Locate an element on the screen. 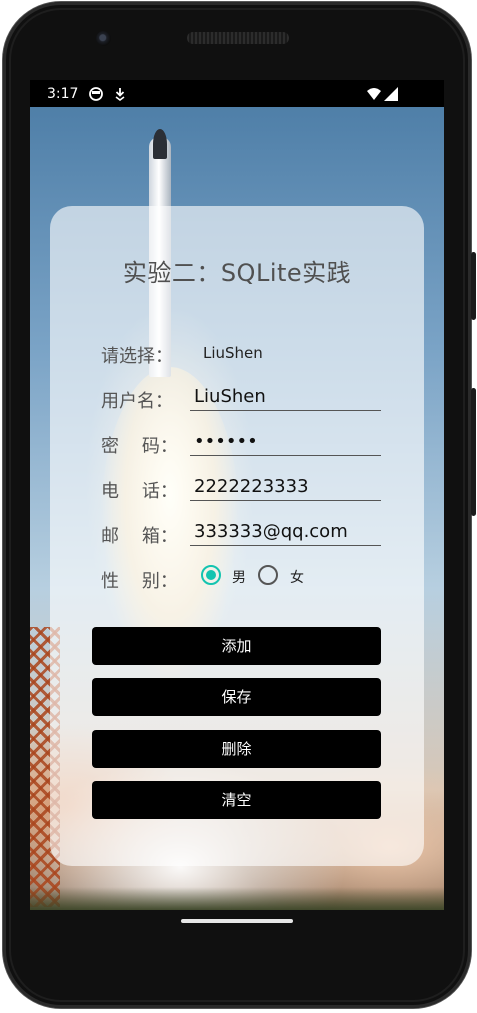  delete-button: 删除 is located at coordinates (236, 749).